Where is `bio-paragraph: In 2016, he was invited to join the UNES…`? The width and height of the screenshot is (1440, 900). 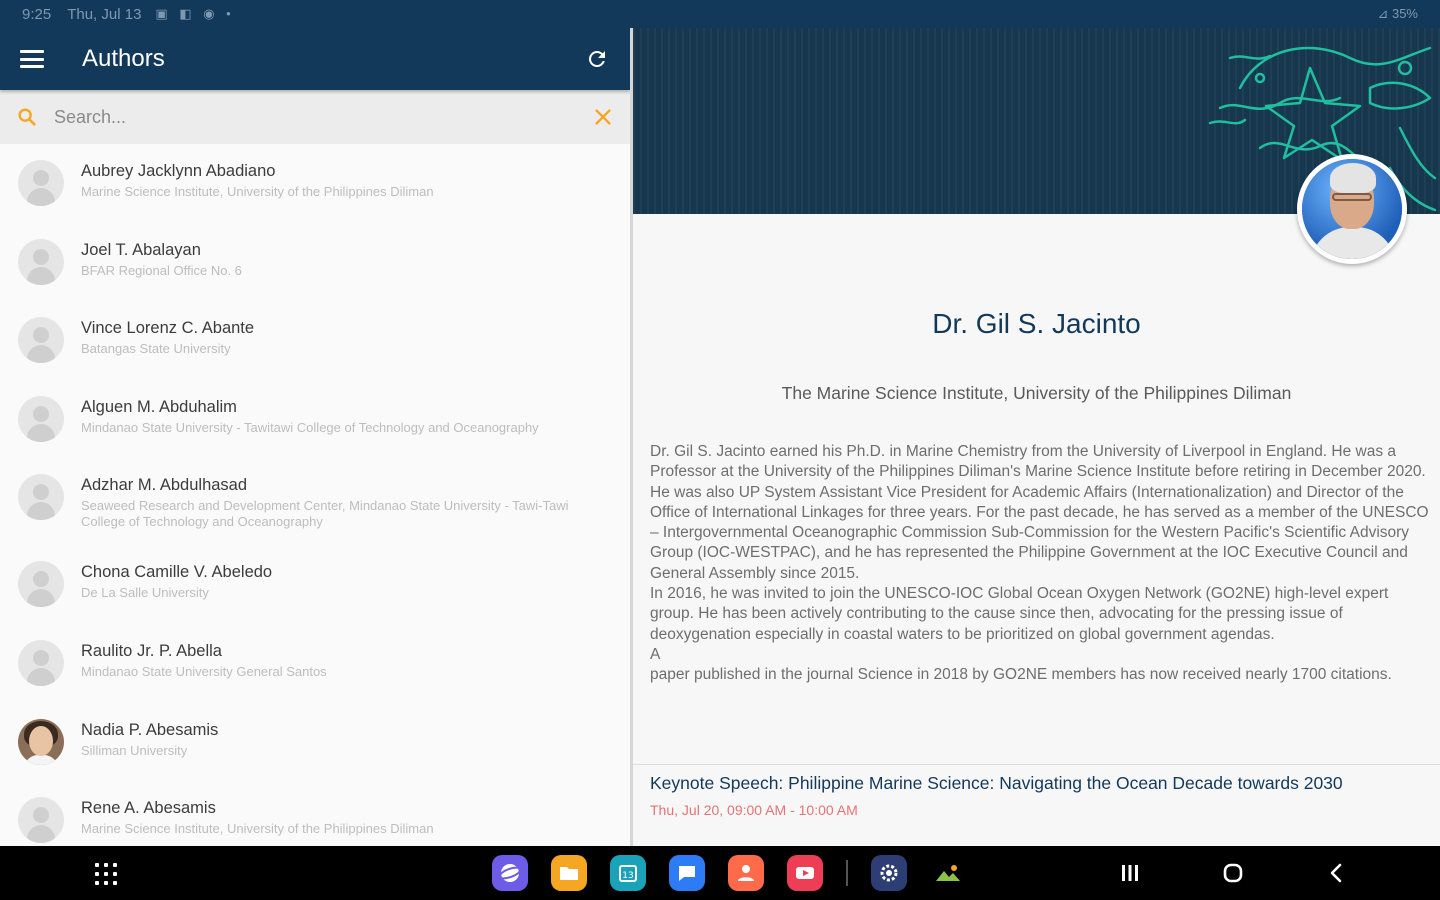 bio-paragraph: In 2016, he was invited to join the UNES… is located at coordinates (1019, 614).